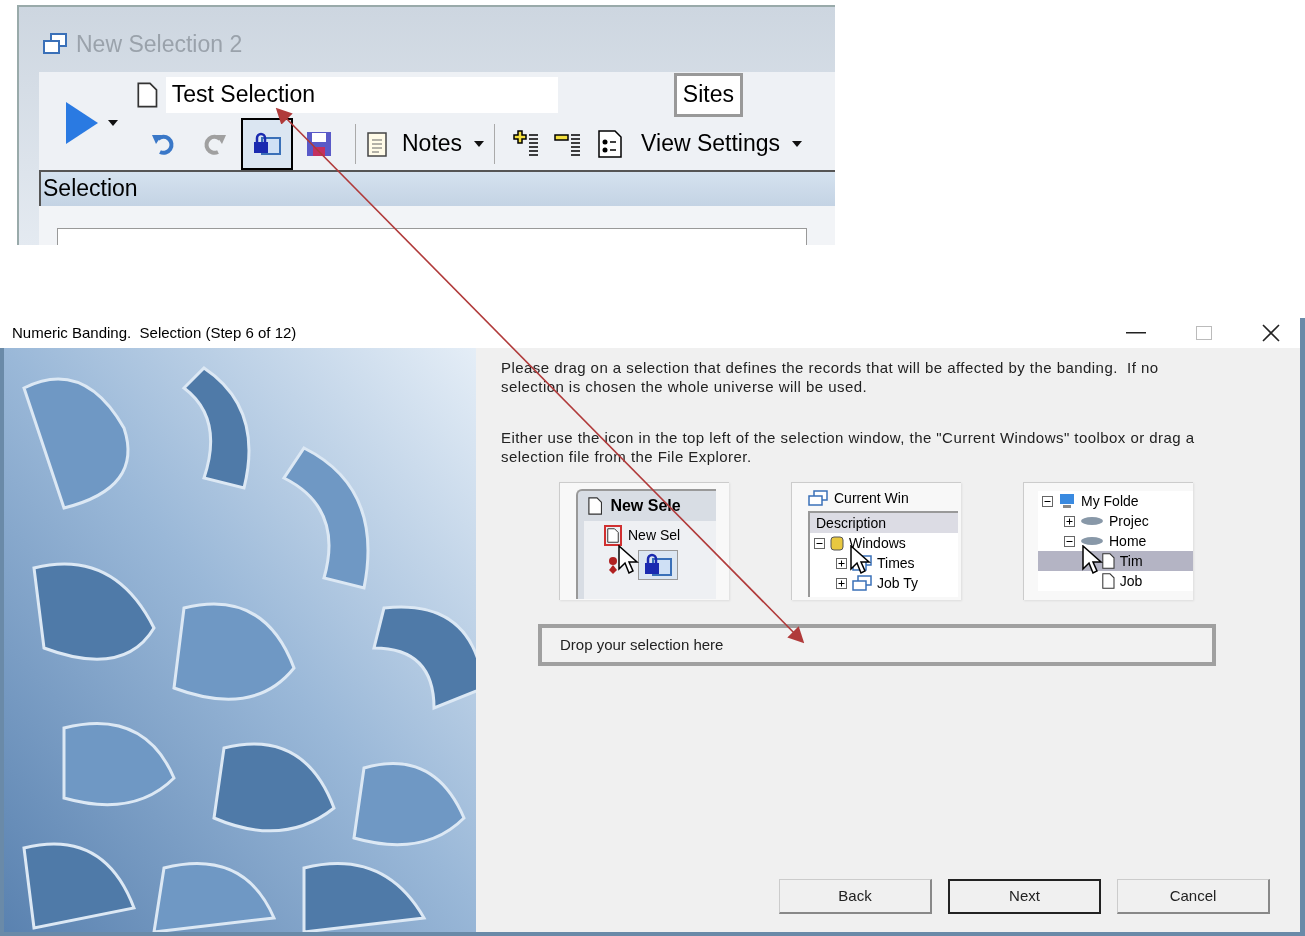  Describe the element at coordinates (896, 563) in the screenshot. I see `tree-label: Times` at that location.